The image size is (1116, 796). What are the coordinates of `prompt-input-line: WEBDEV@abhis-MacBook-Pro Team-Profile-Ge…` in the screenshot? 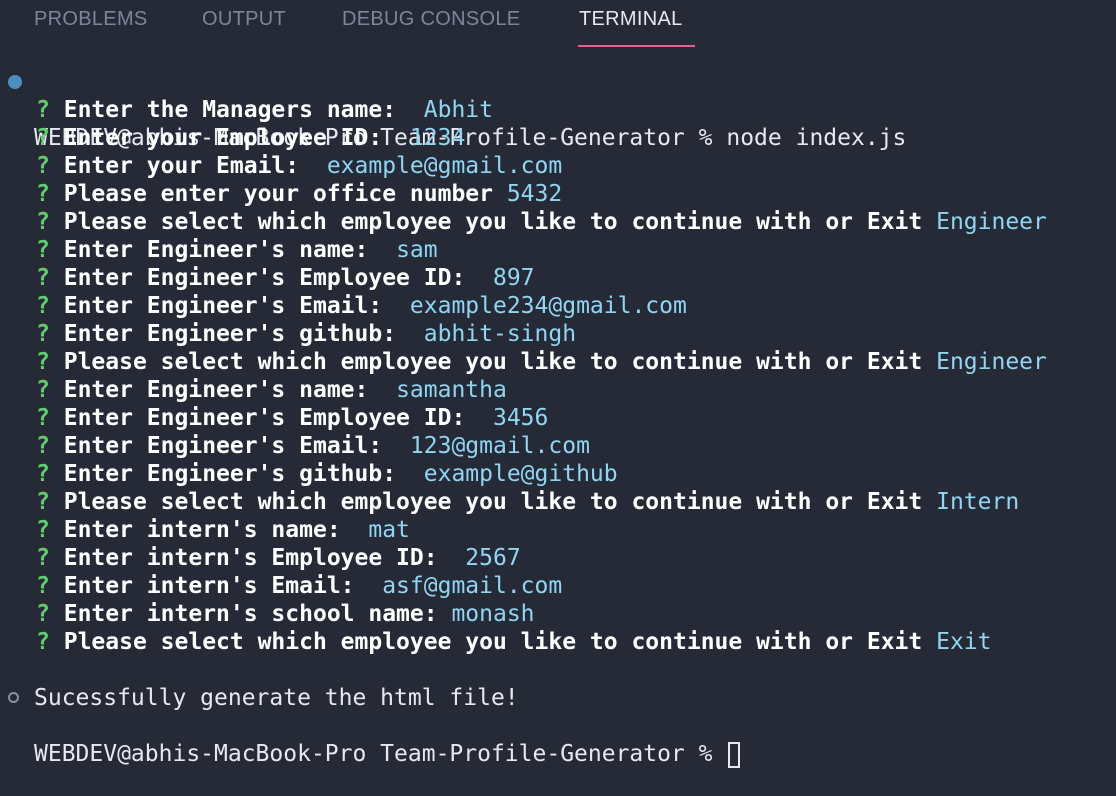 It's located at (387, 754).